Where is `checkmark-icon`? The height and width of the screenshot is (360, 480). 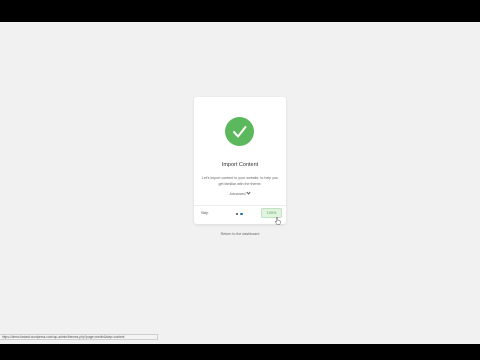
checkmark-icon is located at coordinates (239, 131).